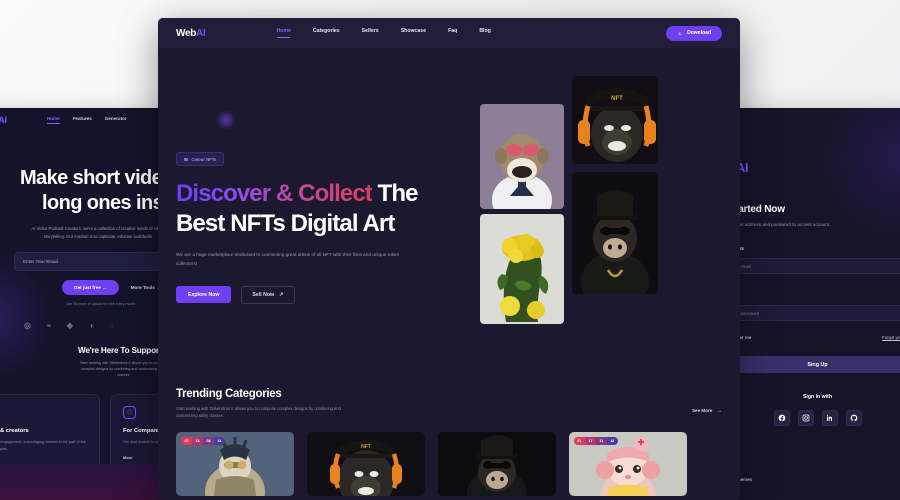 This screenshot has width=900, height=500. I want to click on left-nav-item-home: Home, so click(53, 120).